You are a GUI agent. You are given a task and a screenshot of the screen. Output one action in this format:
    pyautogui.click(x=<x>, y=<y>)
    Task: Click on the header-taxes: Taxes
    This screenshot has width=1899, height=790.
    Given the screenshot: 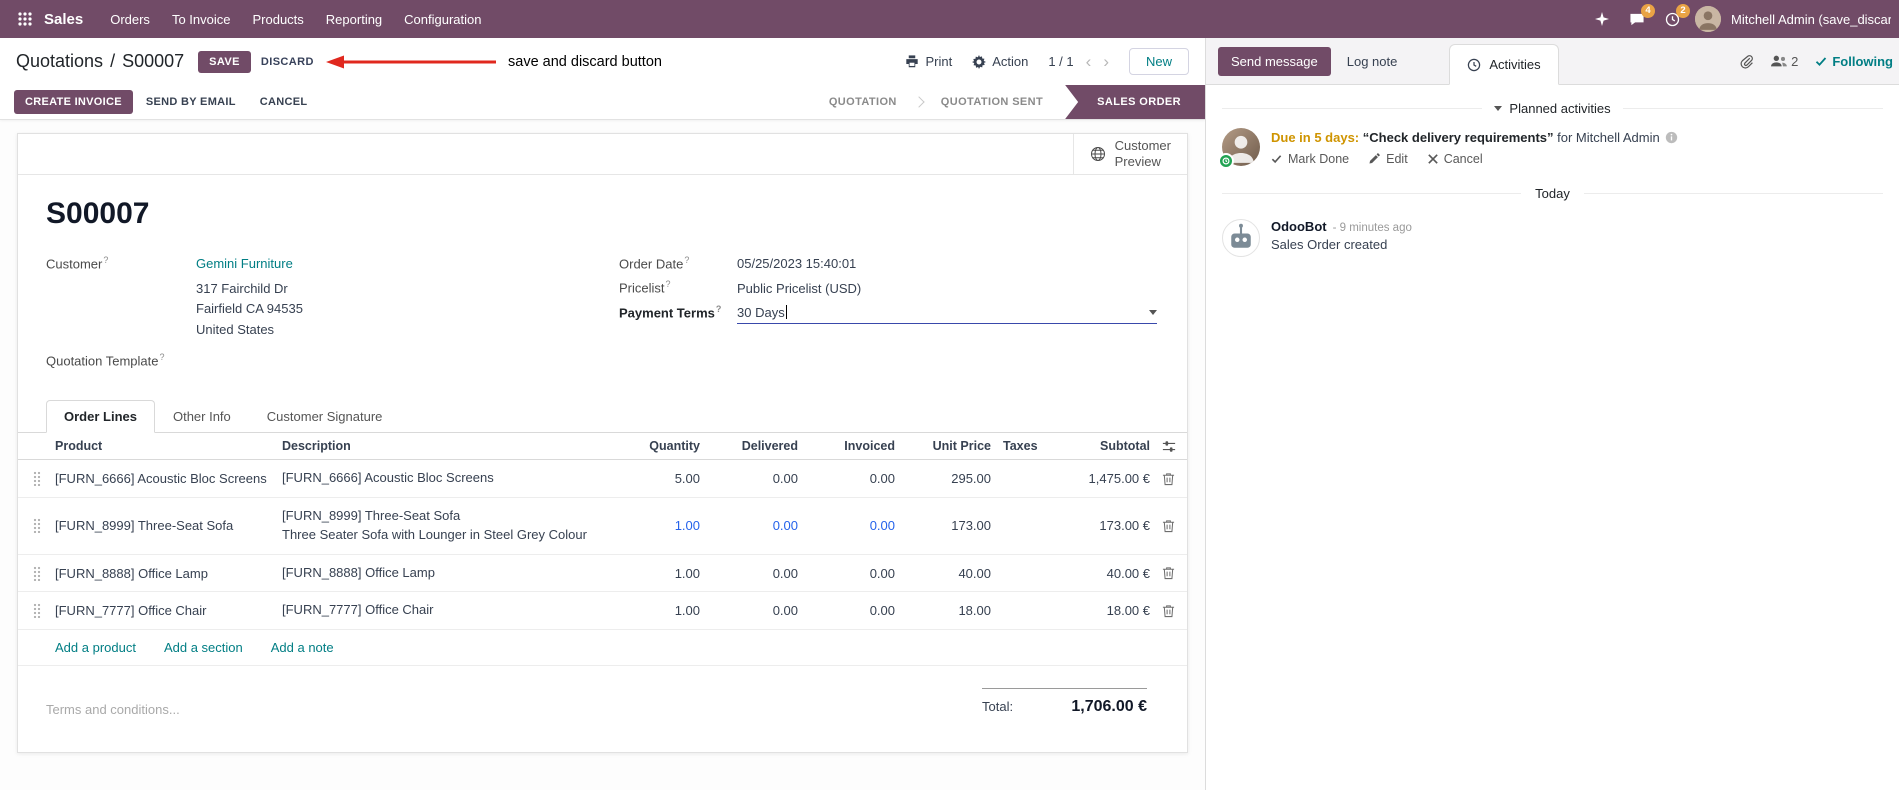 What is the action you would take?
    pyautogui.click(x=1023, y=446)
    